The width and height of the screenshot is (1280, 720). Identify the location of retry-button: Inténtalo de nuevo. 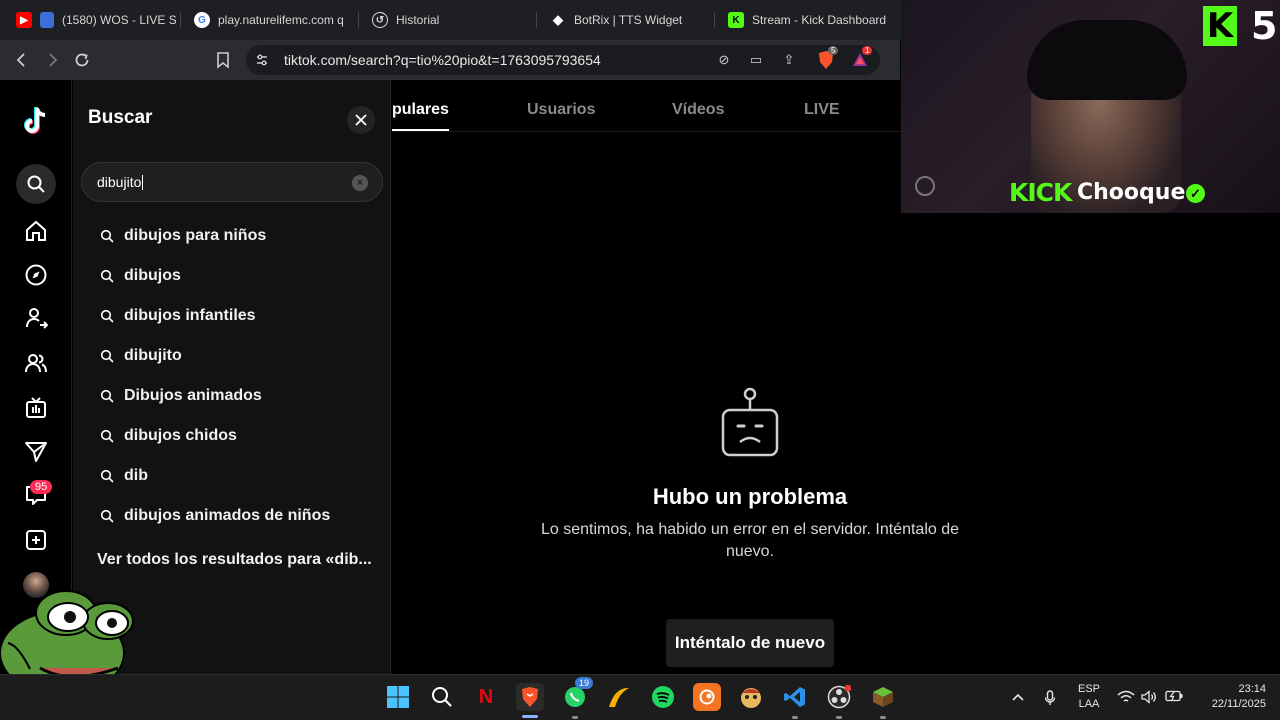
(750, 643).